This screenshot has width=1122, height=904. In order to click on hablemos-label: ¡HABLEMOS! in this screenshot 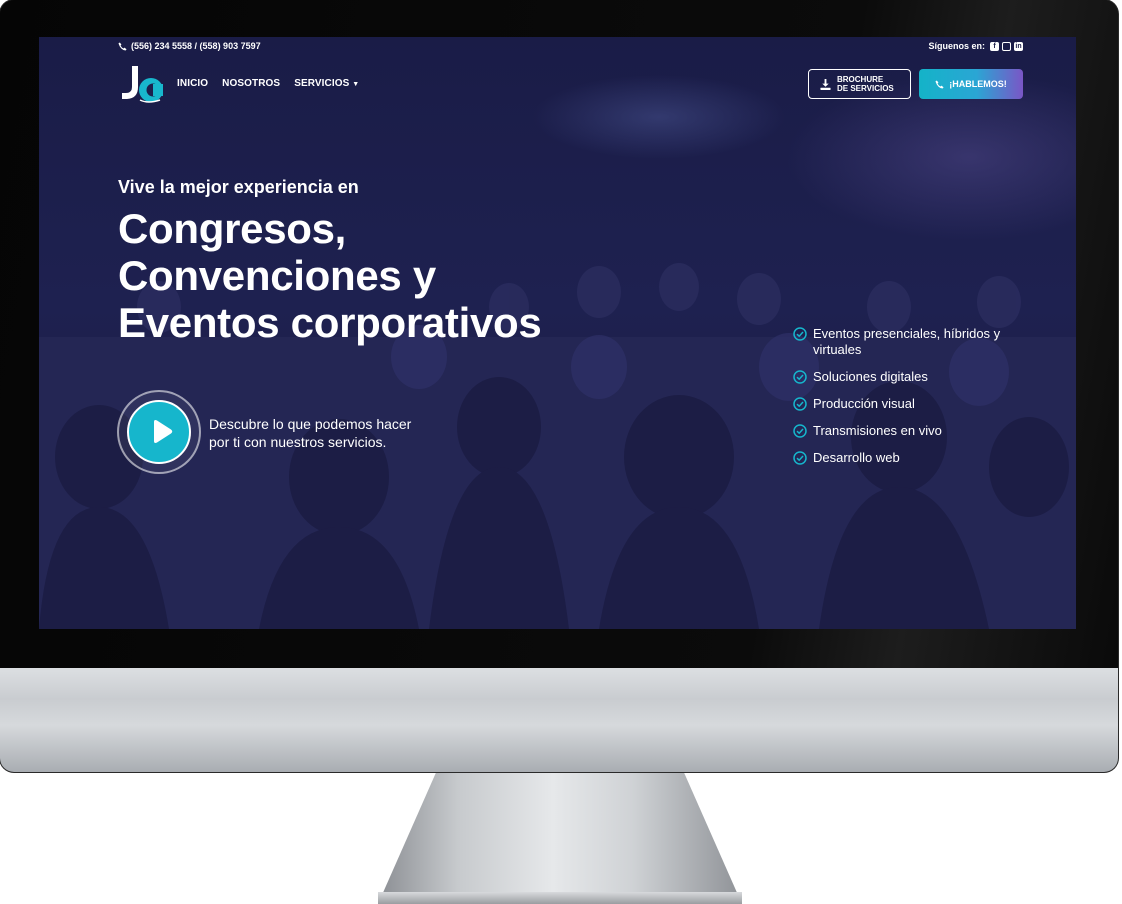, I will do `click(978, 84)`.